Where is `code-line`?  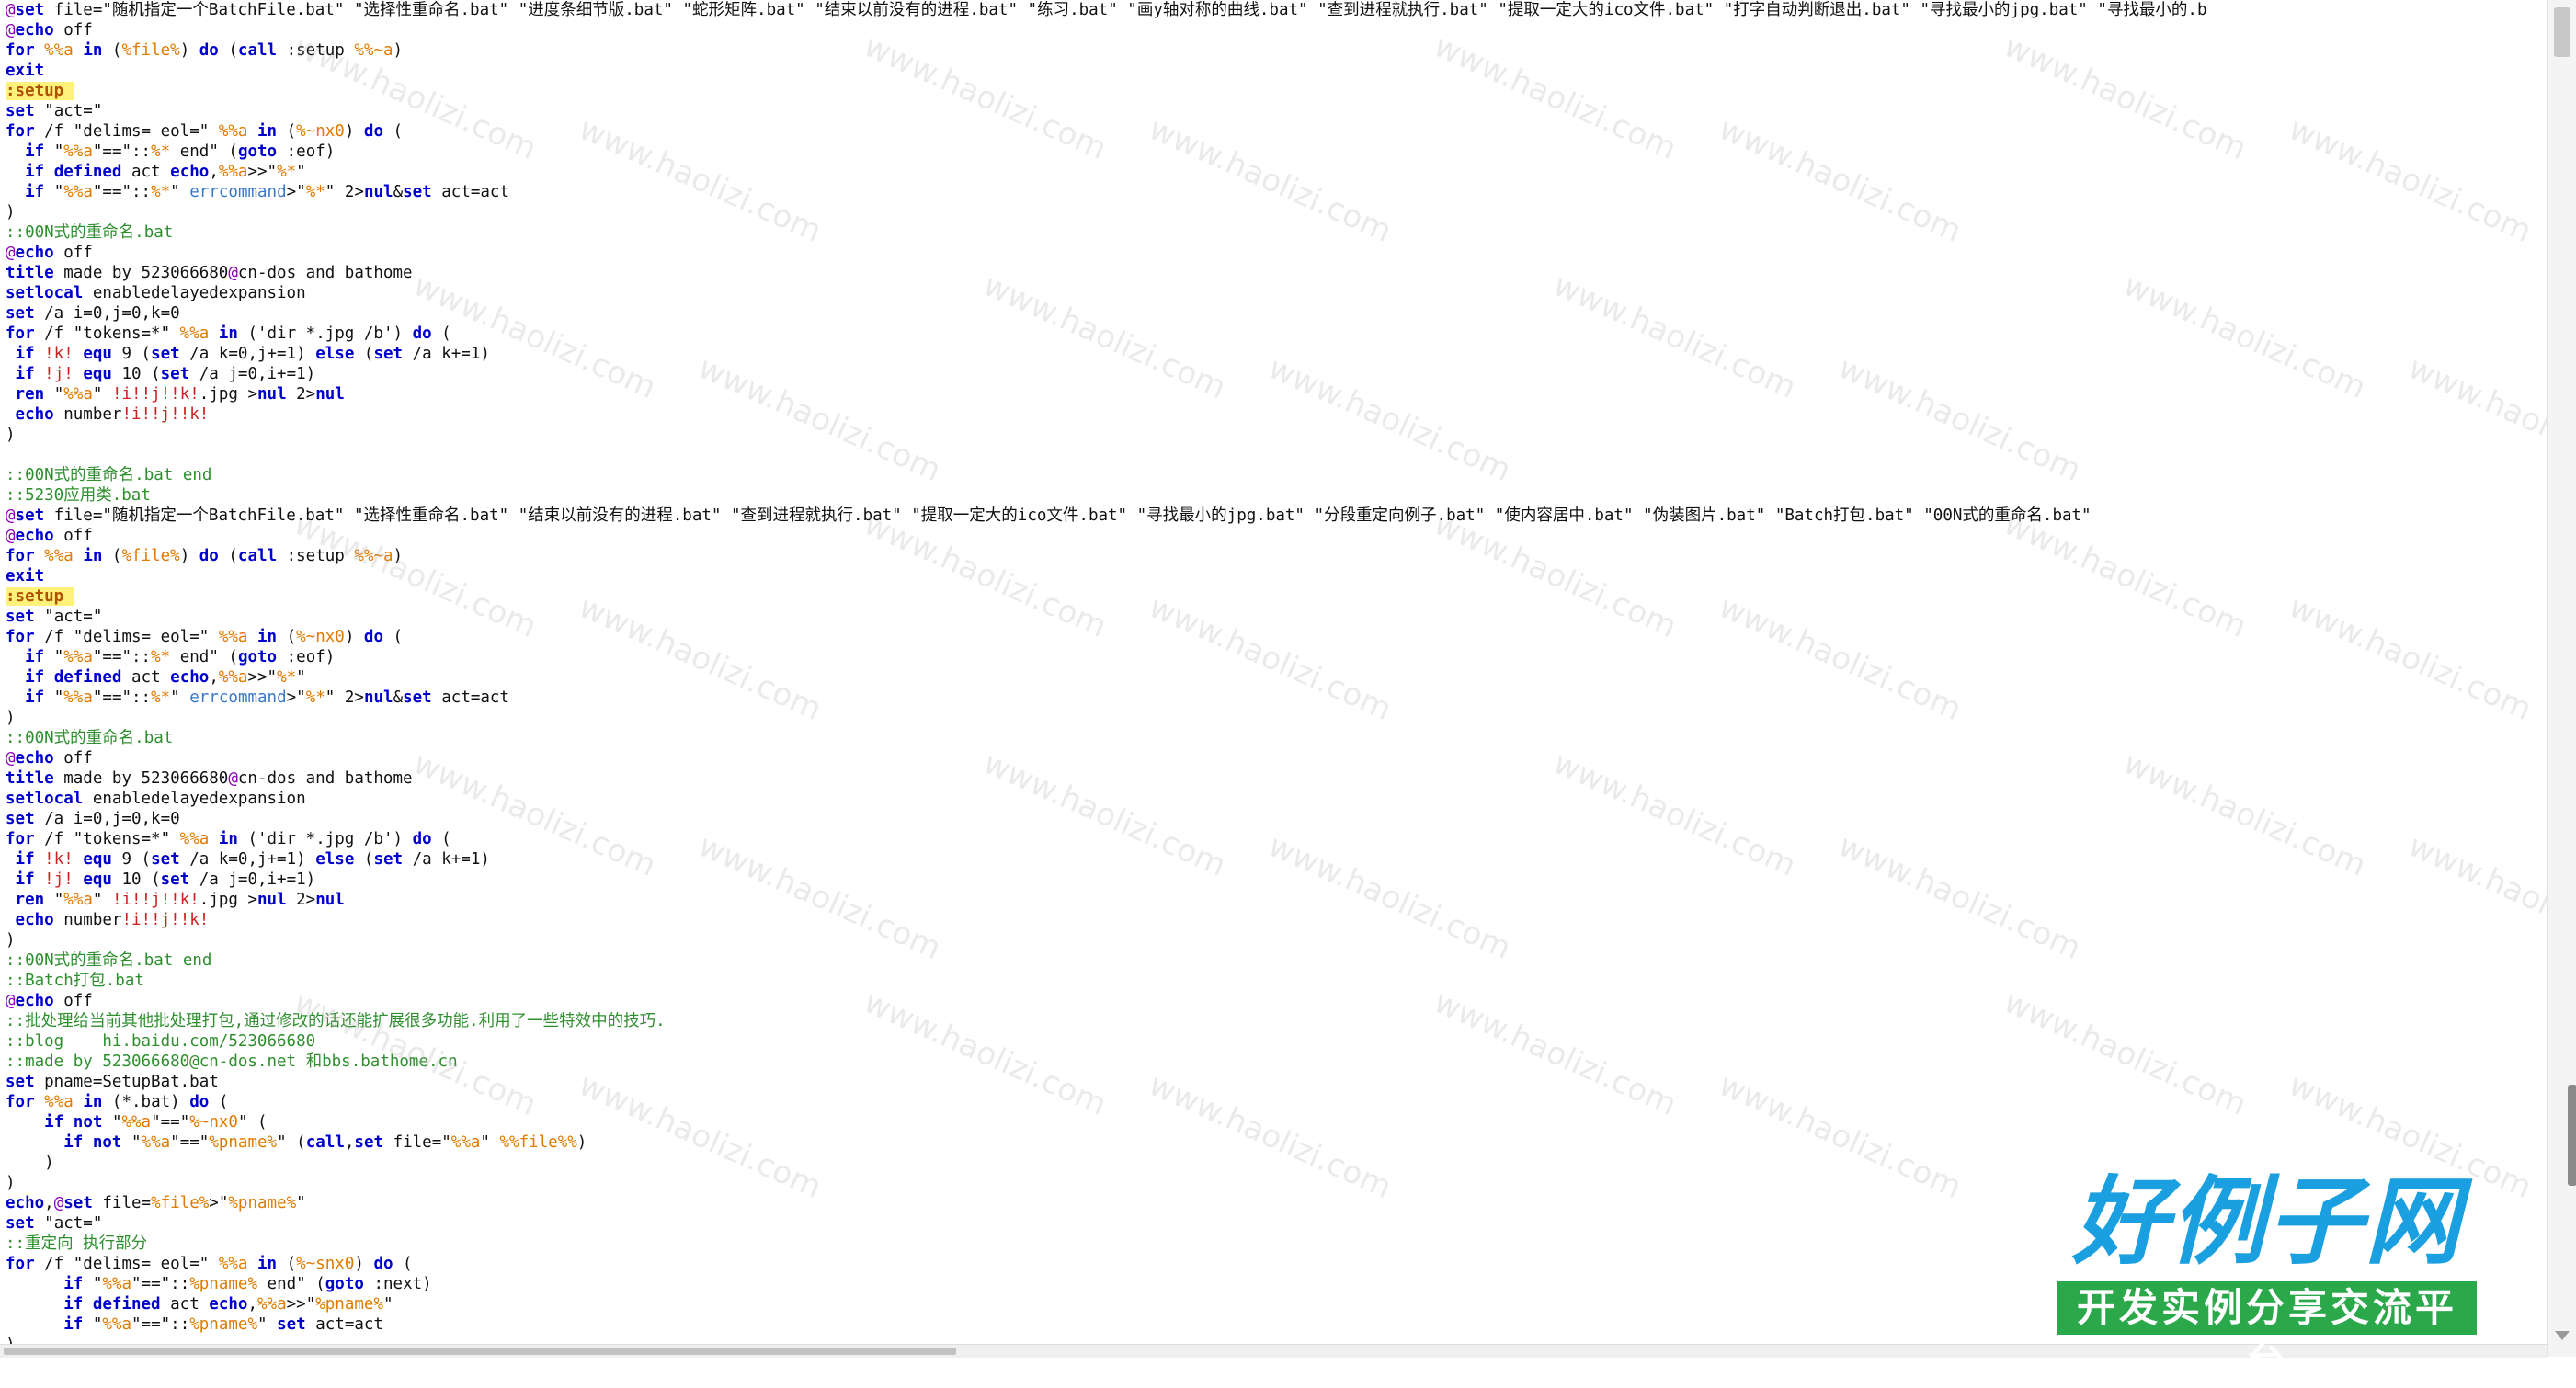 code-line is located at coordinates (1273, 455).